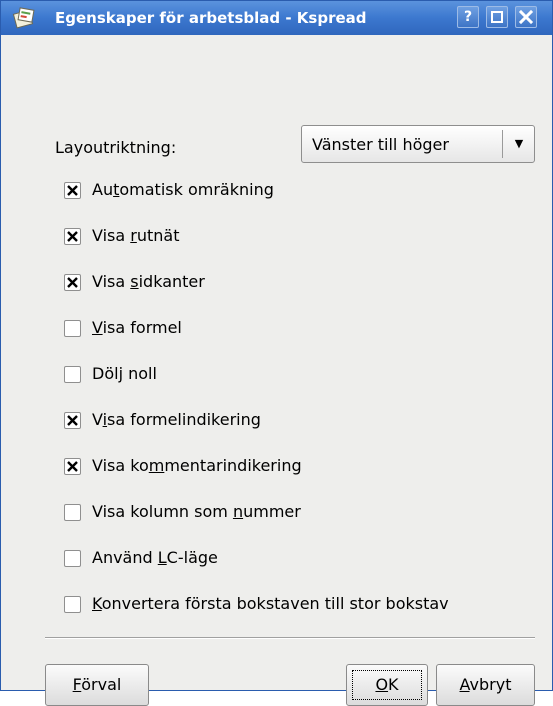 The height and width of the screenshot is (706, 553). Describe the element at coordinates (156, 465) in the screenshot. I see `option-mnemonic: m` at that location.